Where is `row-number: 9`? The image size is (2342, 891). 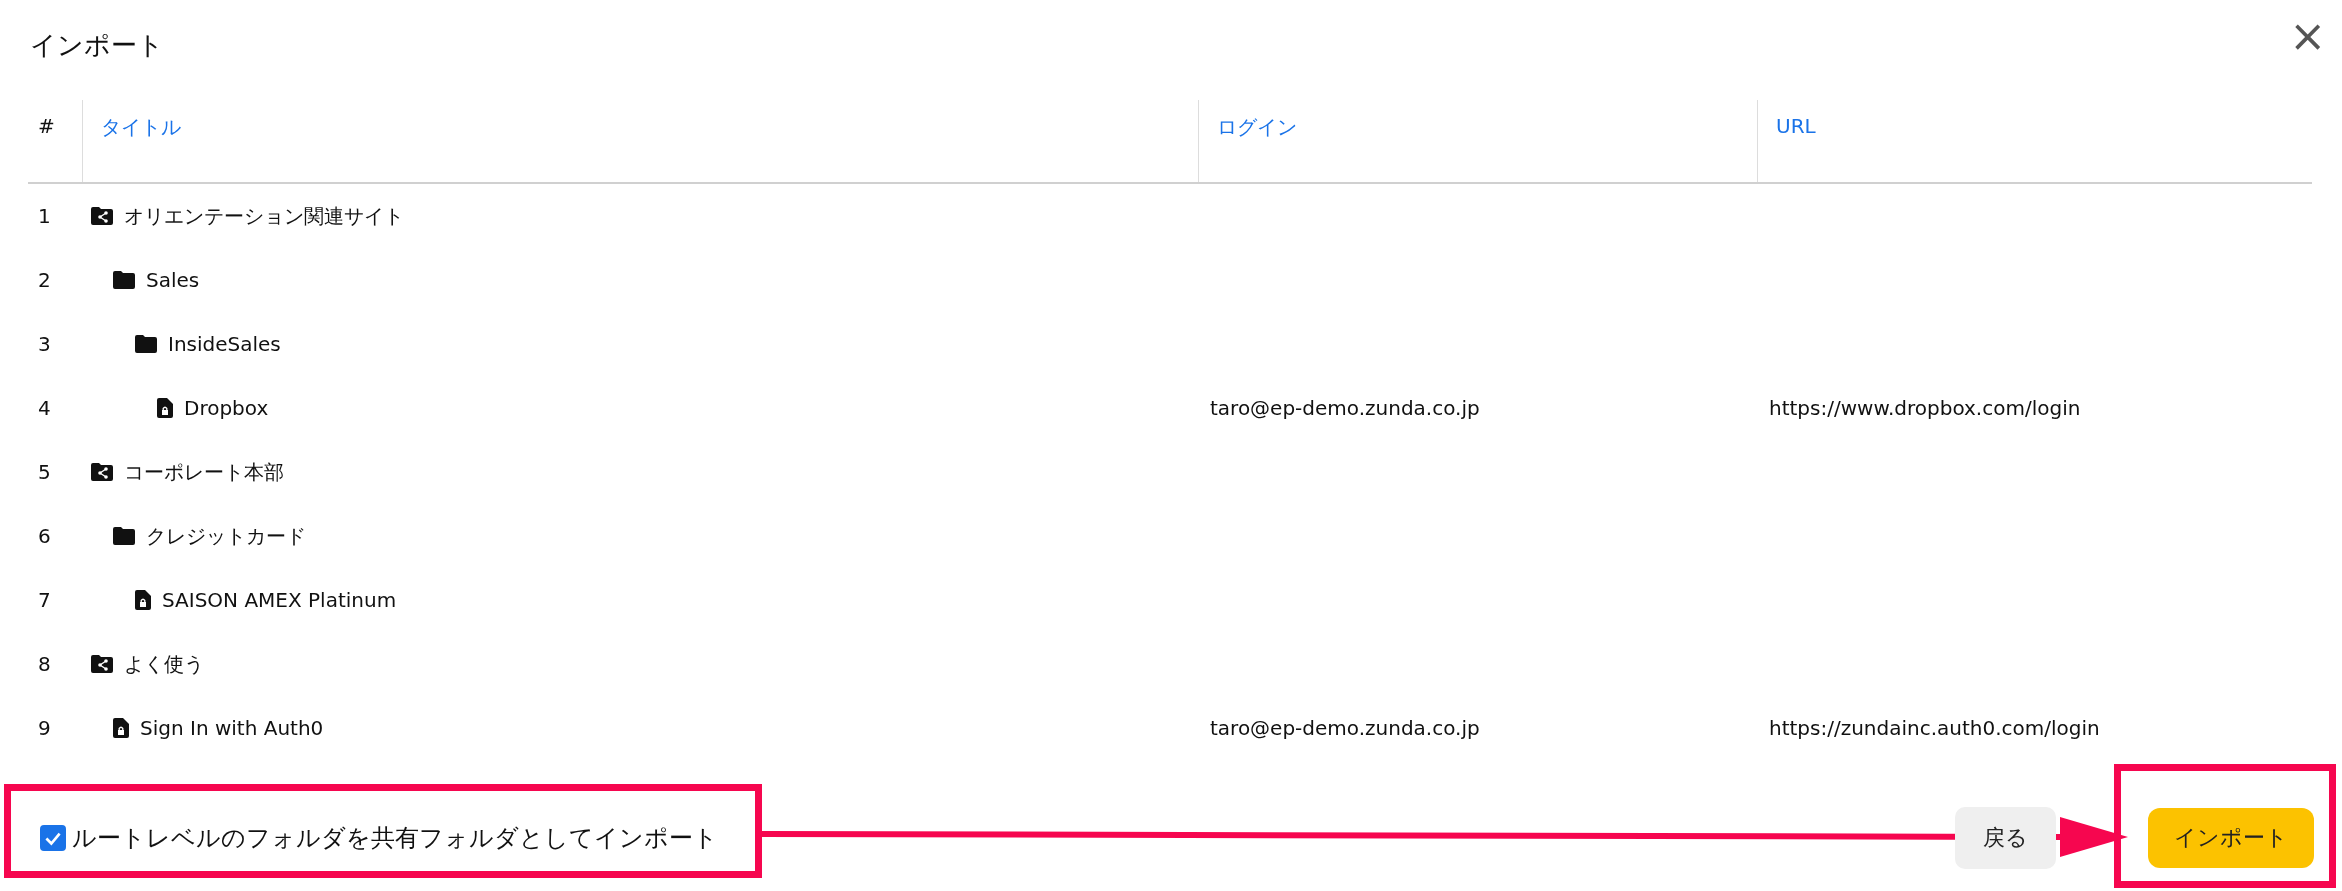
row-number: 9 is located at coordinates (44, 728).